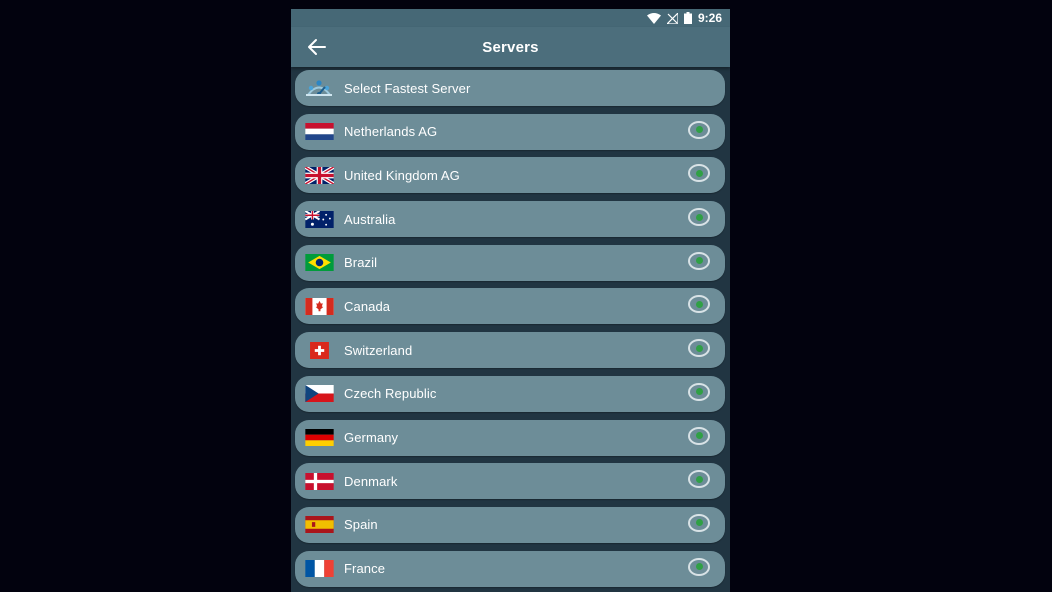 The image size is (1052, 592). Describe the element at coordinates (402, 175) in the screenshot. I see `server-name: United Kingdom AG` at that location.